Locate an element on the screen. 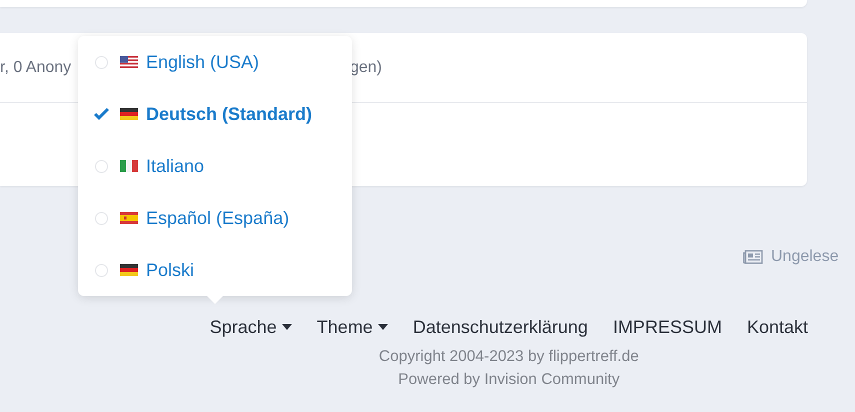 This screenshot has width=855, height=412. language-option: English (USA) is located at coordinates (215, 62).